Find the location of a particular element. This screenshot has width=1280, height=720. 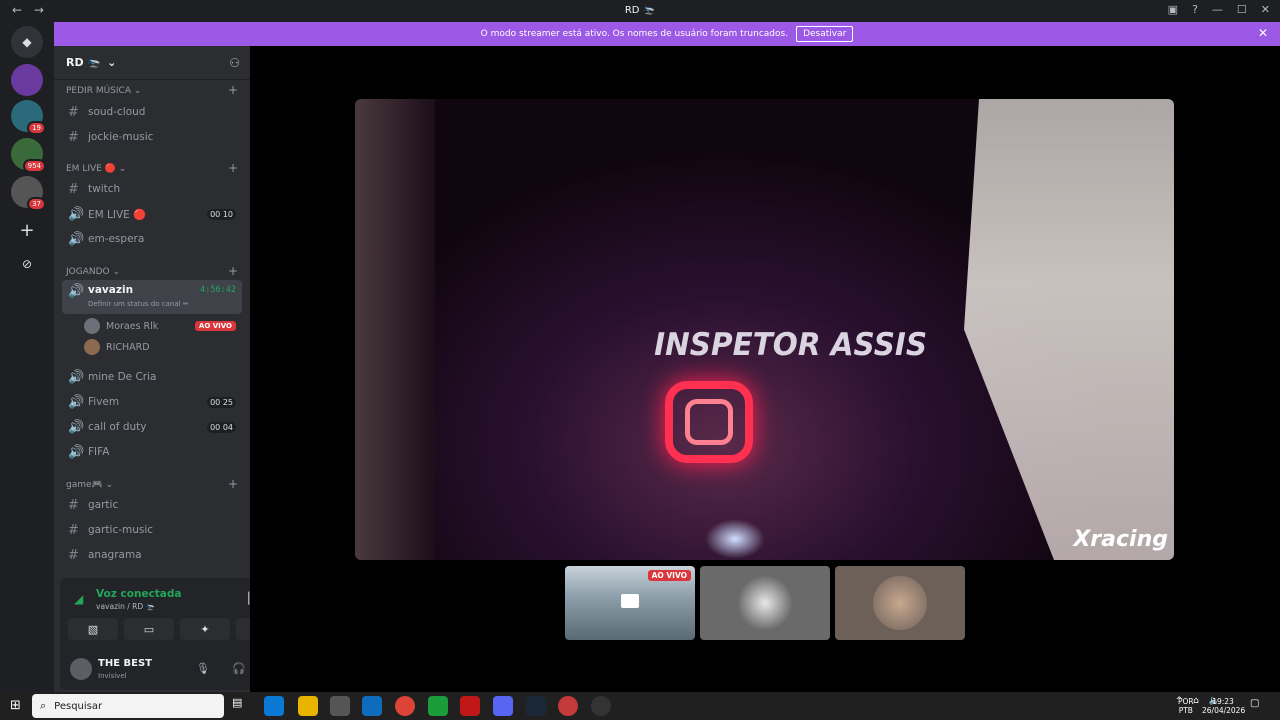

member-name: RICHARD is located at coordinates (128, 347).